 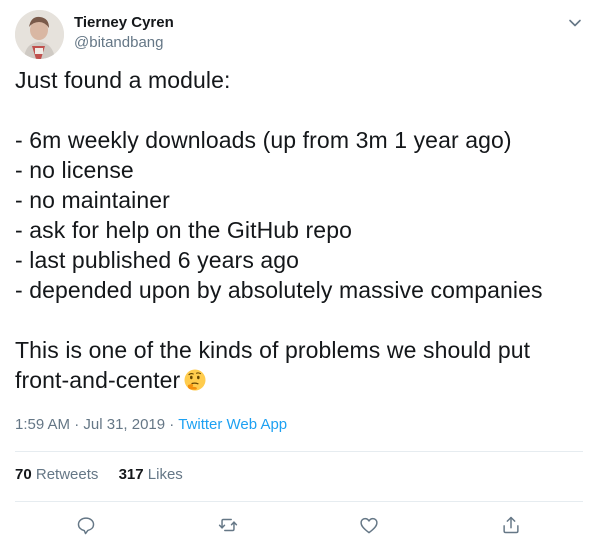 What do you see at coordinates (131, 474) in the screenshot?
I see `likes-count: 317` at bounding box center [131, 474].